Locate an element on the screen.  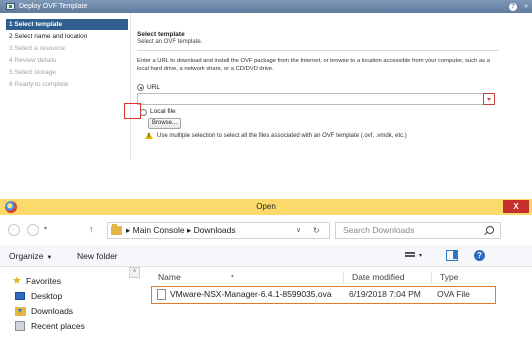
column-header-type: Type is located at coordinates (449, 277).